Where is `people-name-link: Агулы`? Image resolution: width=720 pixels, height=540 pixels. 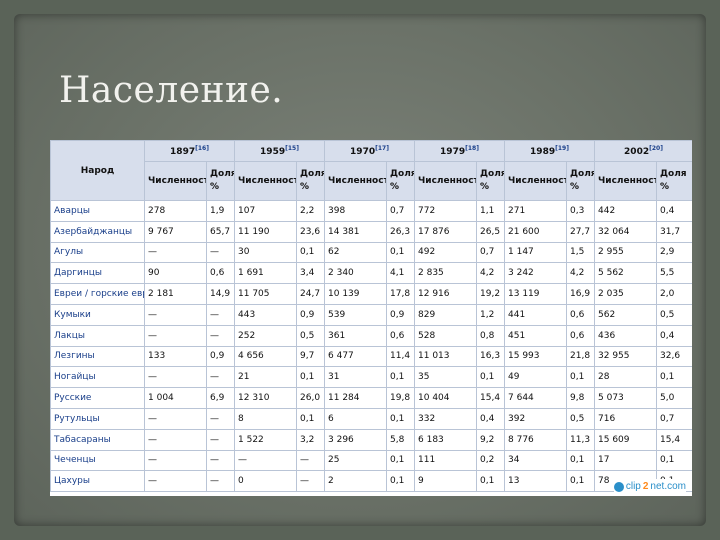
people-name-link: Агулы is located at coordinates (97, 252).